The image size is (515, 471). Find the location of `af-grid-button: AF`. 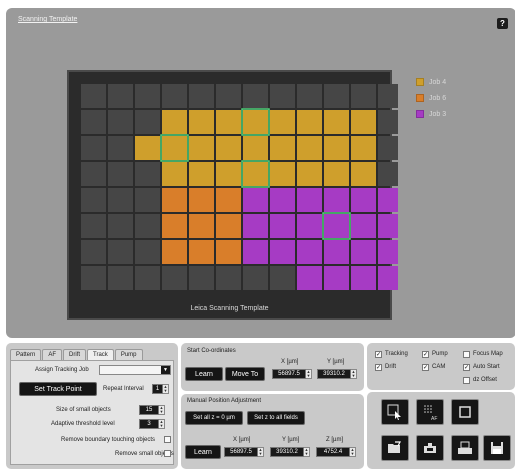

af-grid-button: AF is located at coordinates (430, 412).